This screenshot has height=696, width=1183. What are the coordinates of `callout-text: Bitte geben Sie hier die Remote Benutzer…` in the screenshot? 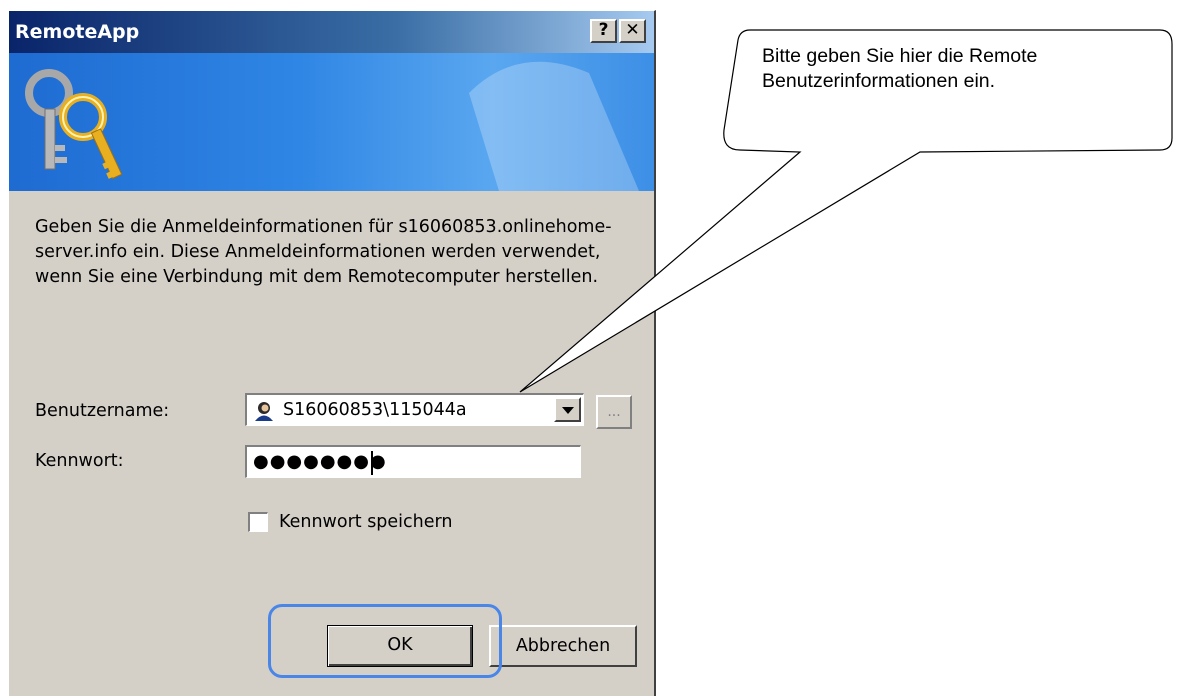 It's located at (900, 68).